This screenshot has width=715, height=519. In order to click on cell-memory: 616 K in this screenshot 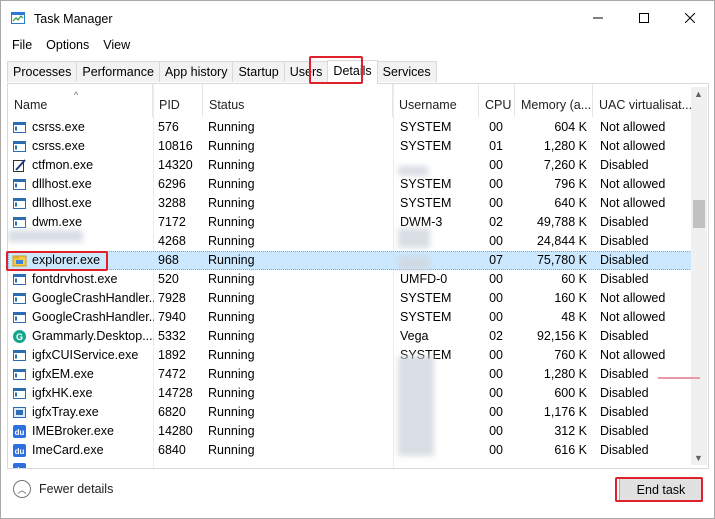, I will do `click(570, 450)`.